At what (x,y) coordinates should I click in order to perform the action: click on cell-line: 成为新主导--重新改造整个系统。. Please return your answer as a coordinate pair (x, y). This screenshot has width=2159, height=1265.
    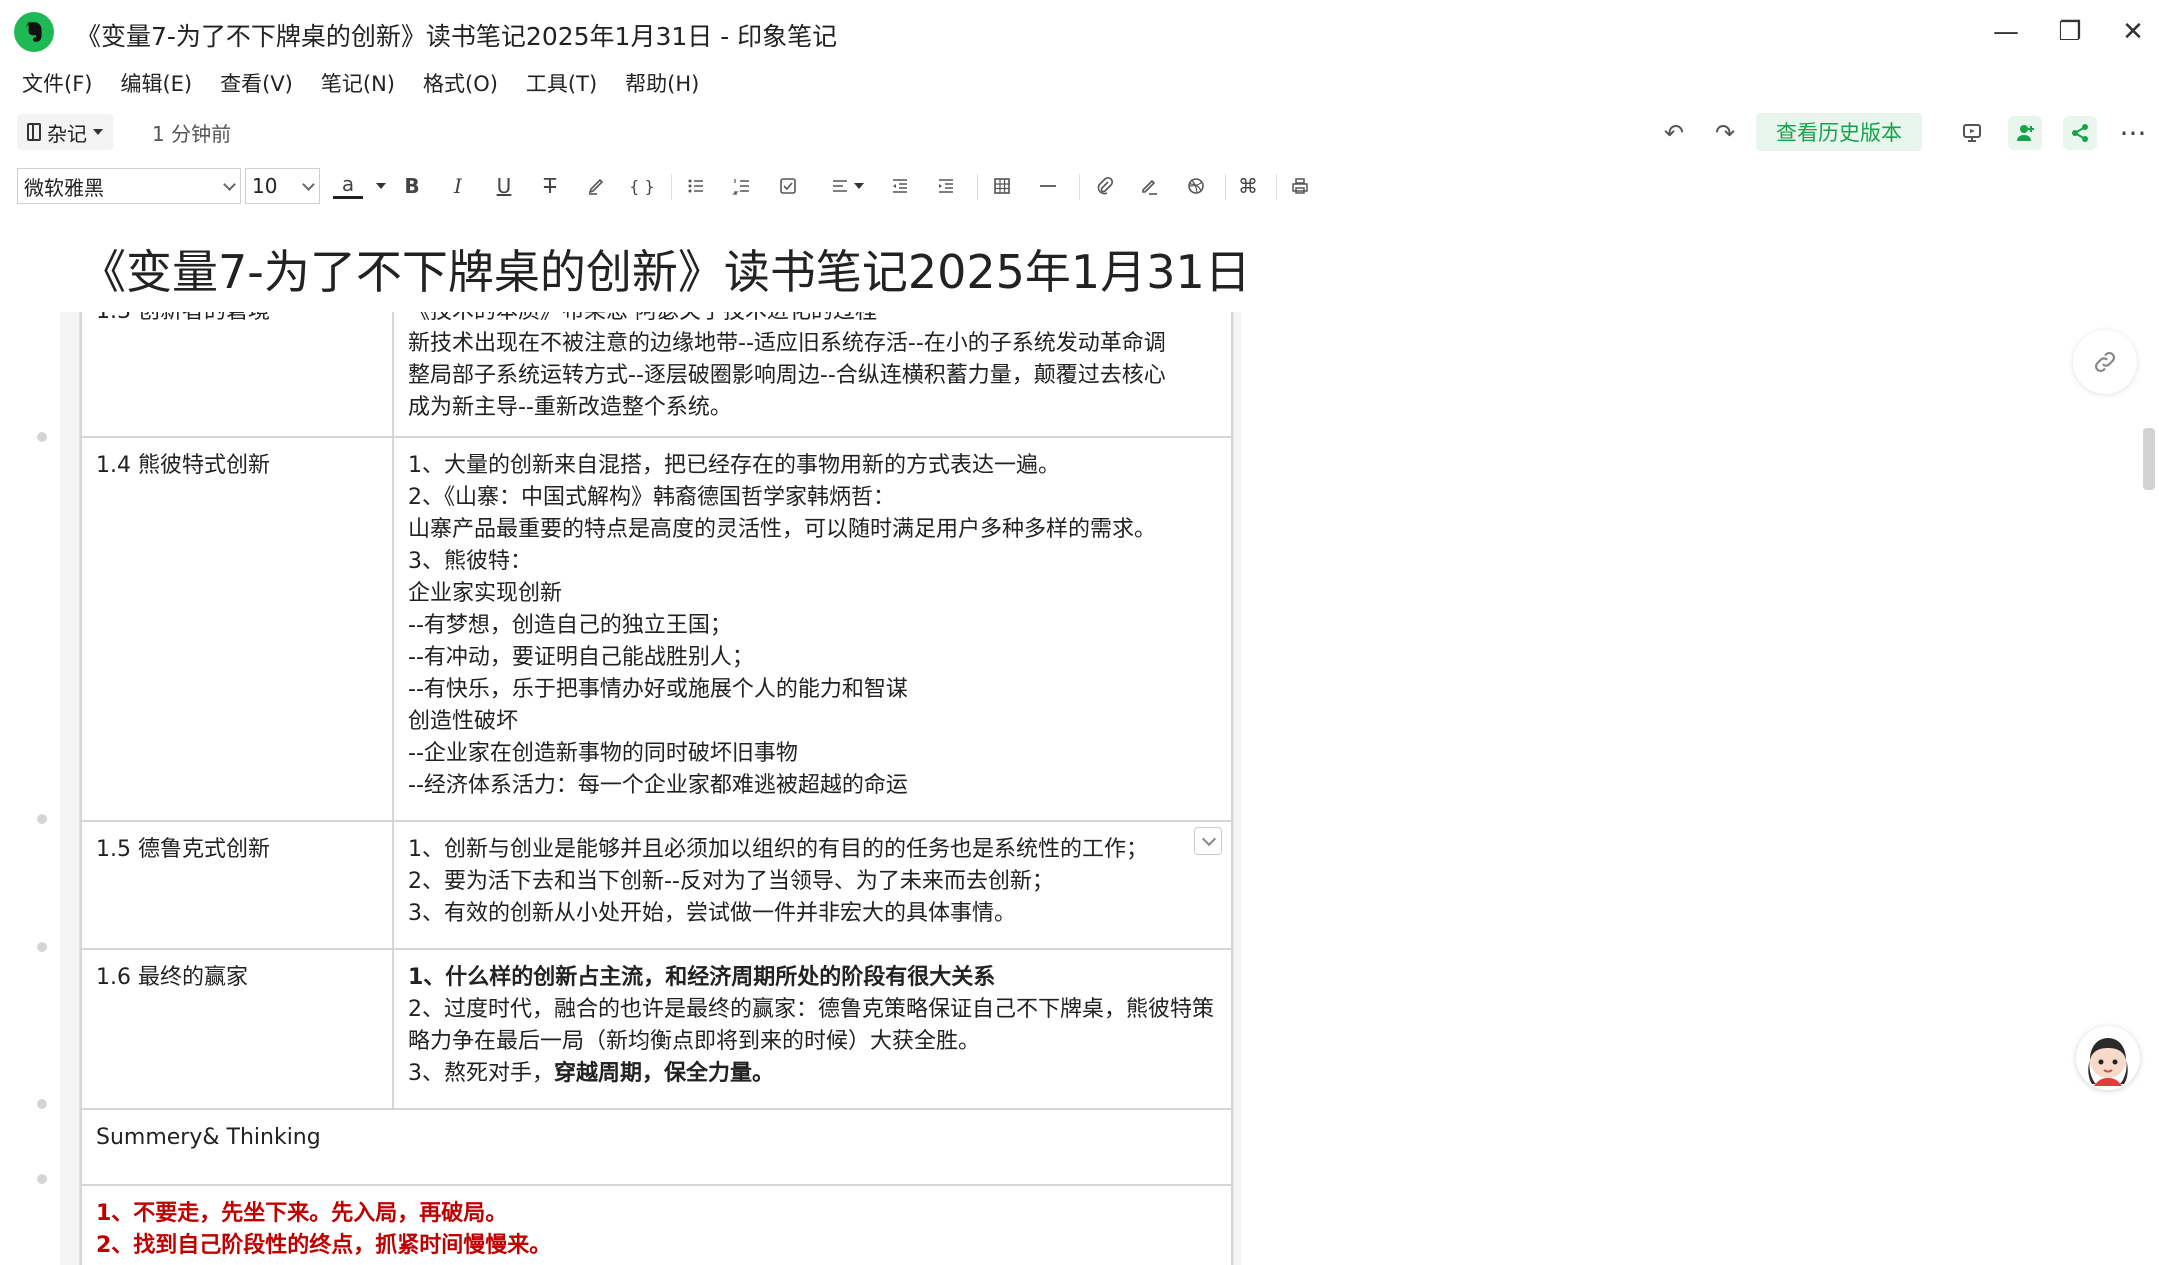
    Looking at the image, I should click on (570, 407).